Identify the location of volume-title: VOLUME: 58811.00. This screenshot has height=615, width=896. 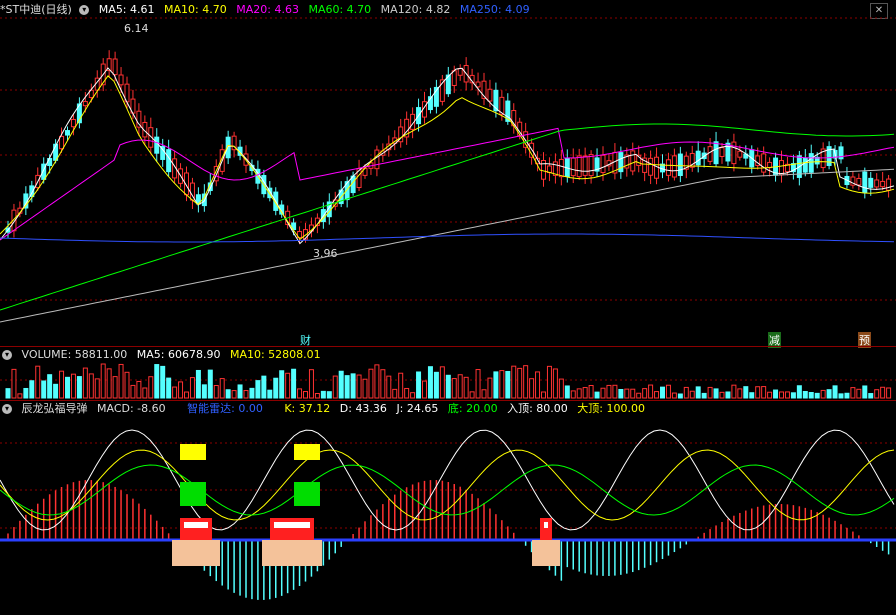
(75, 354).